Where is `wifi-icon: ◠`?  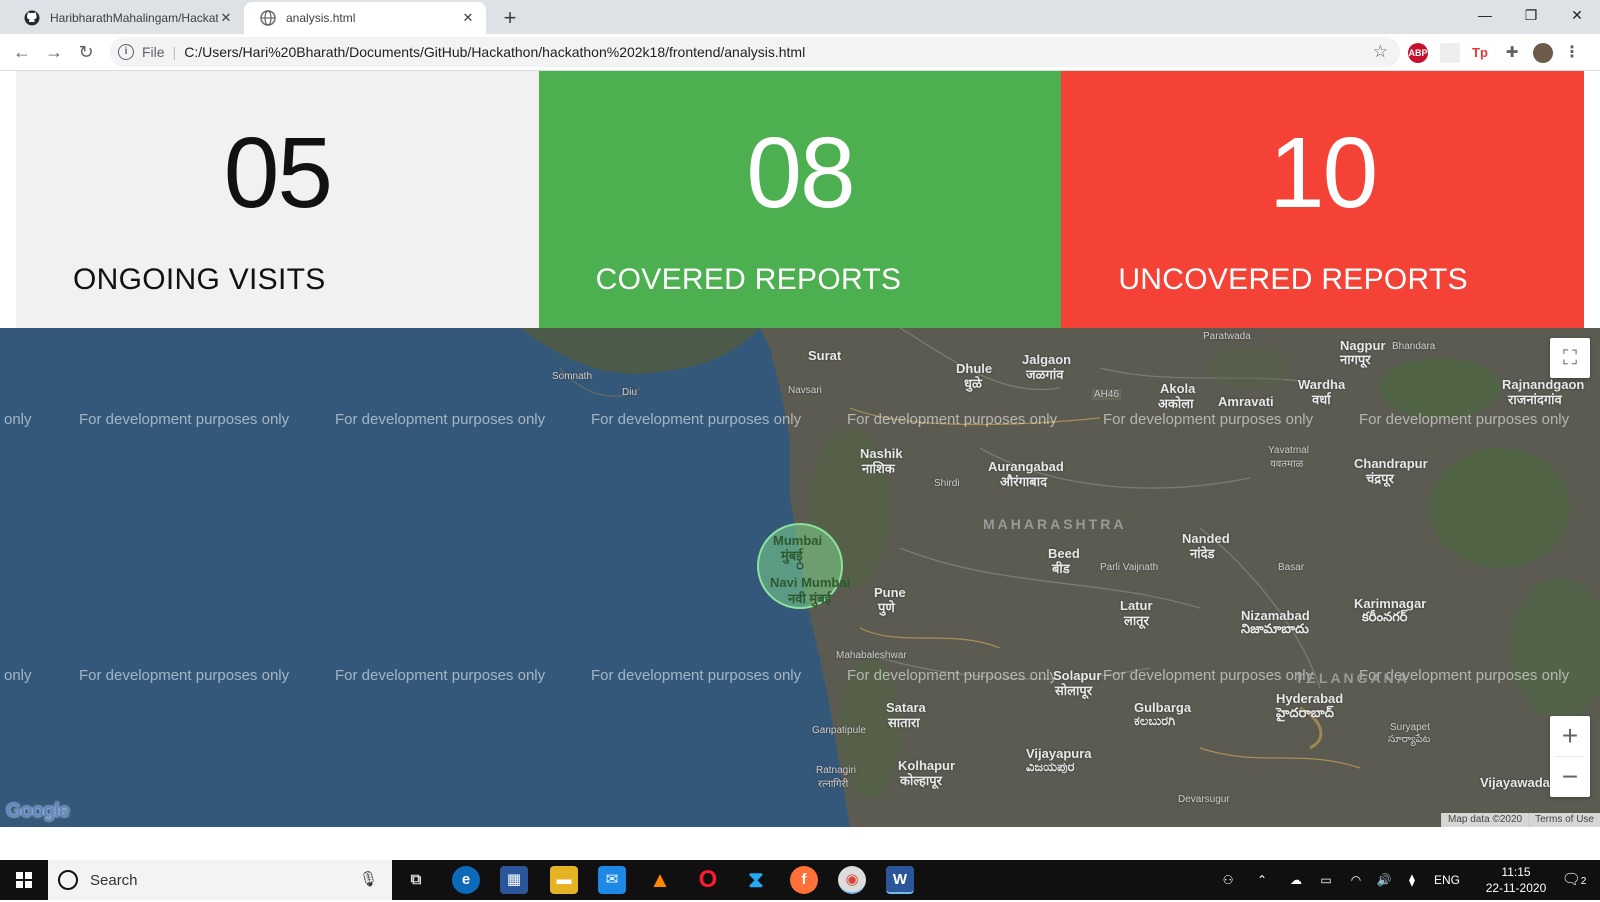
wifi-icon: ◠ is located at coordinates (1356, 880).